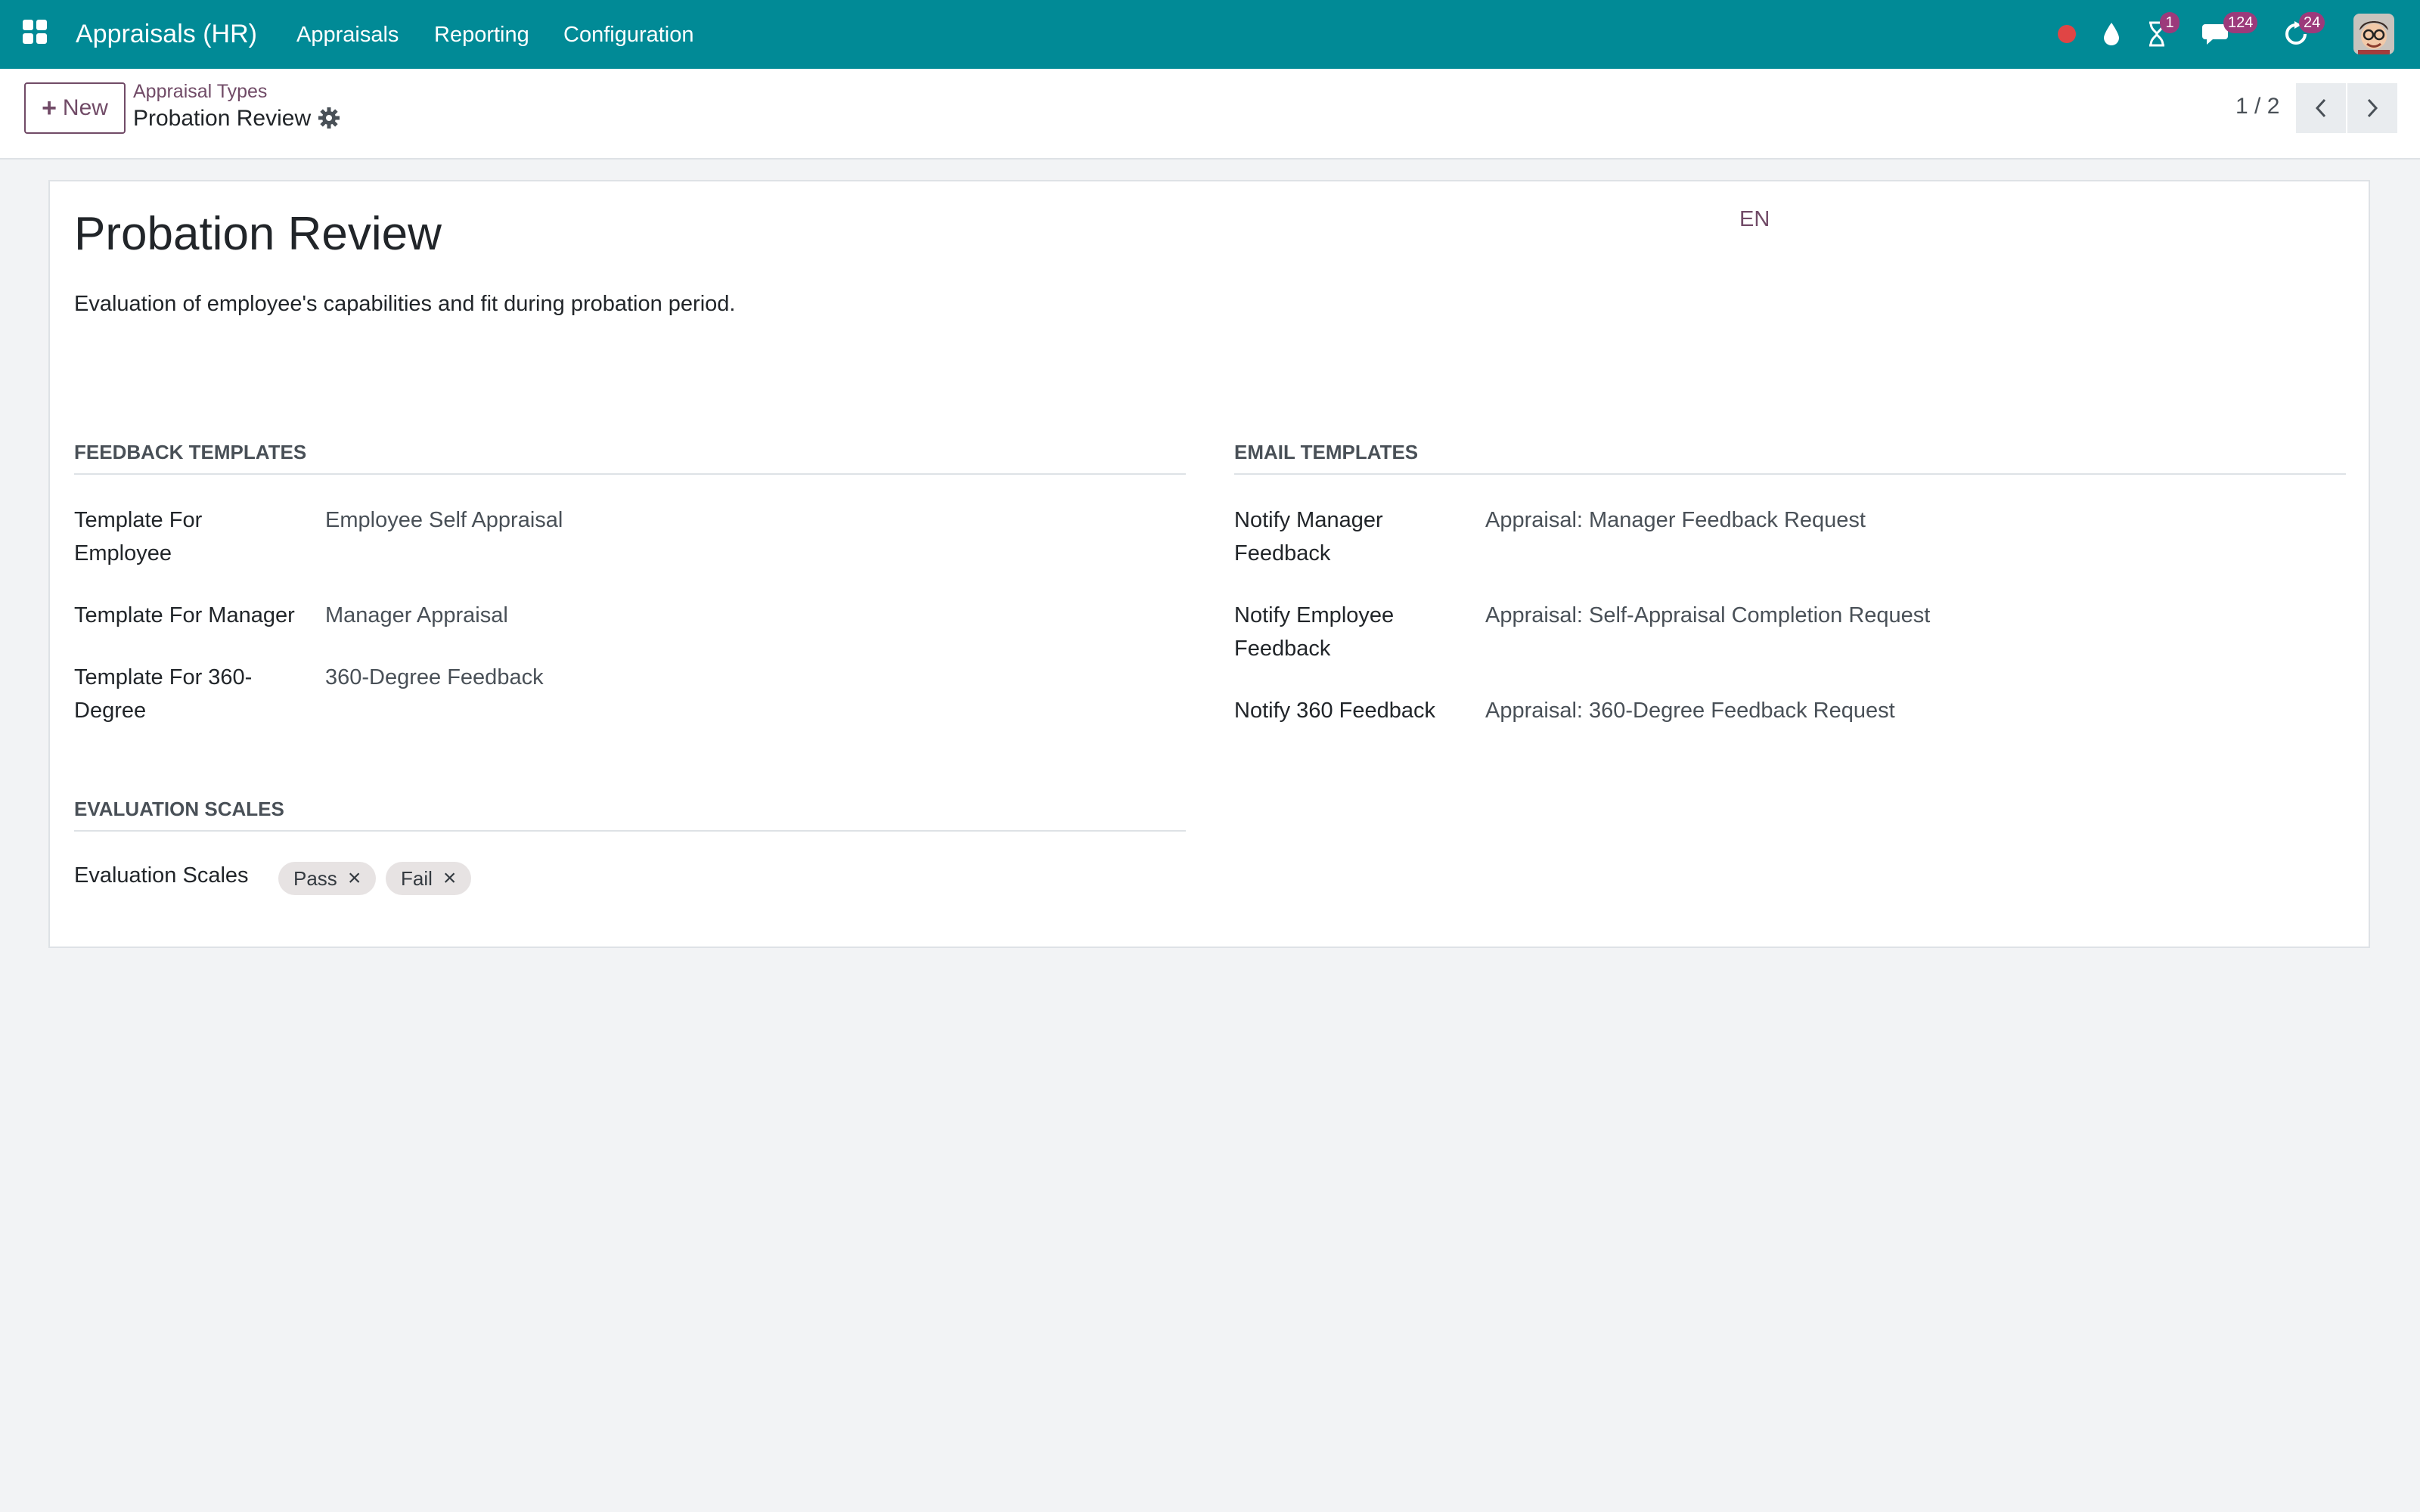  I want to click on menu-reporting: Reporting, so click(482, 35).